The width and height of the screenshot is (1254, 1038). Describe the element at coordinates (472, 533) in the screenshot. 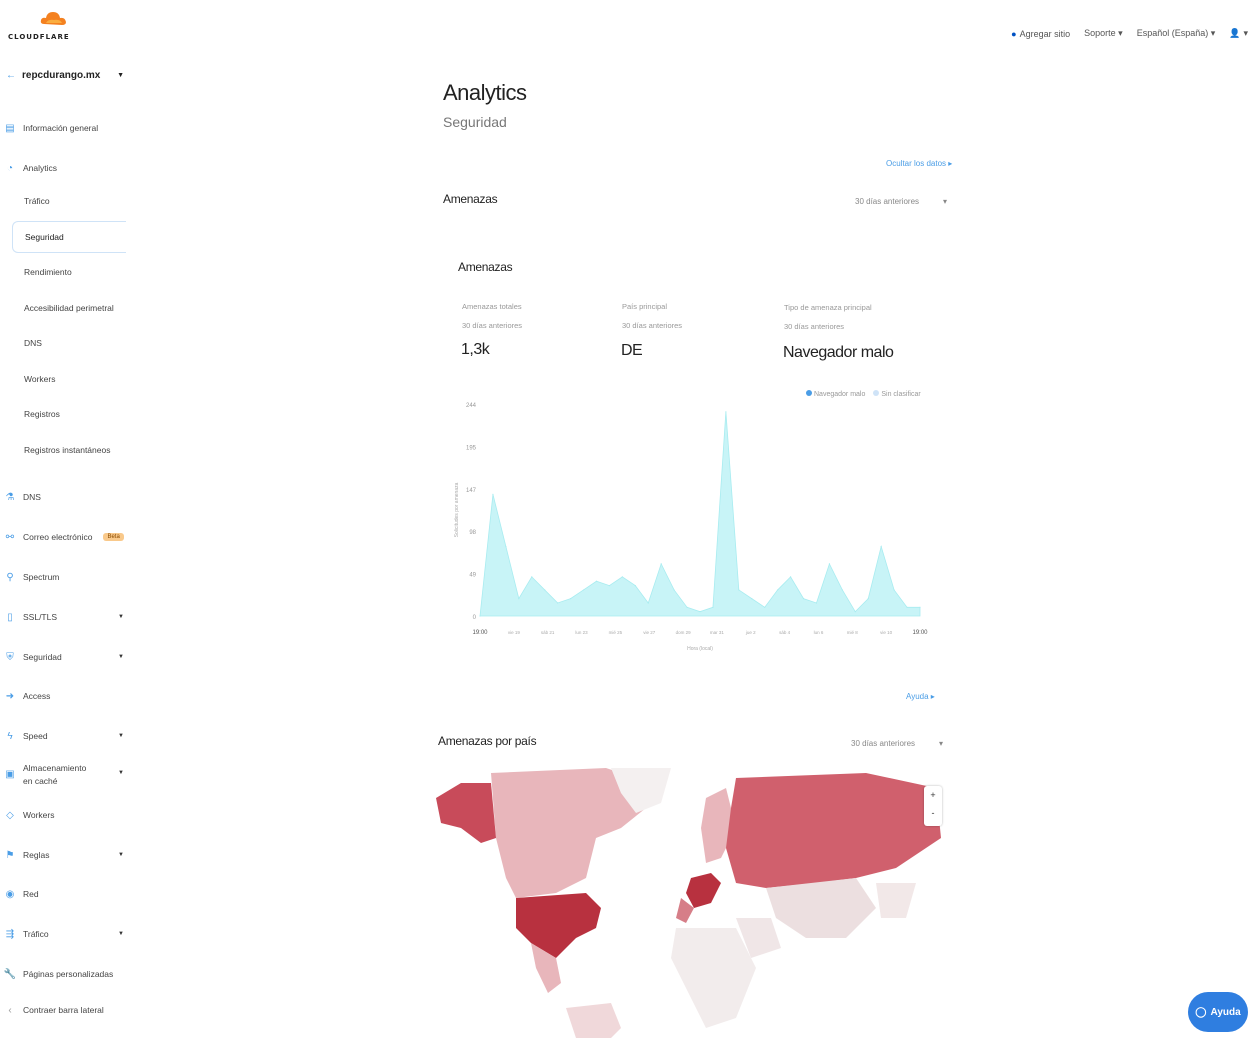

I see `y-tick-label: 98` at that location.